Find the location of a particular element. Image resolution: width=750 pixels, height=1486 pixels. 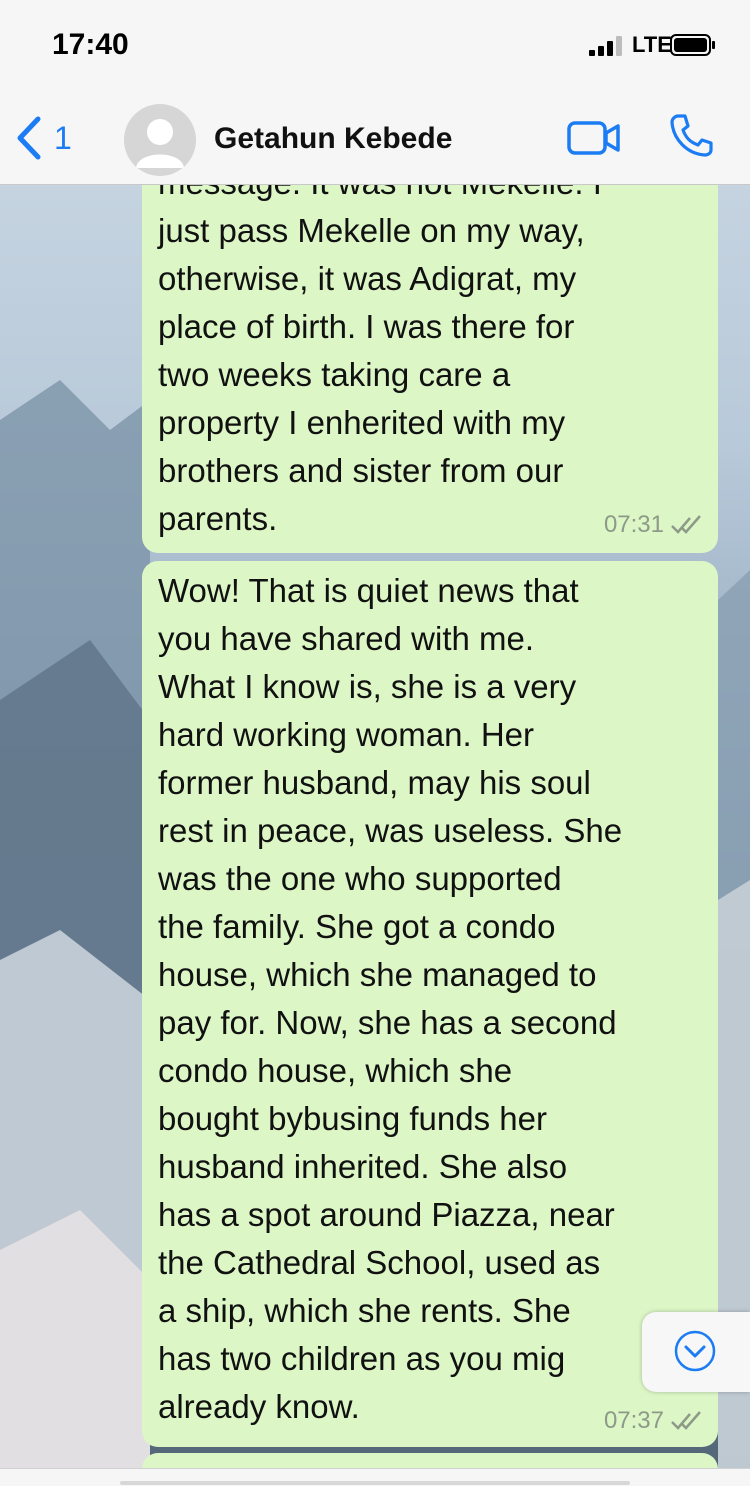

battery-icon is located at coordinates (692, 45).